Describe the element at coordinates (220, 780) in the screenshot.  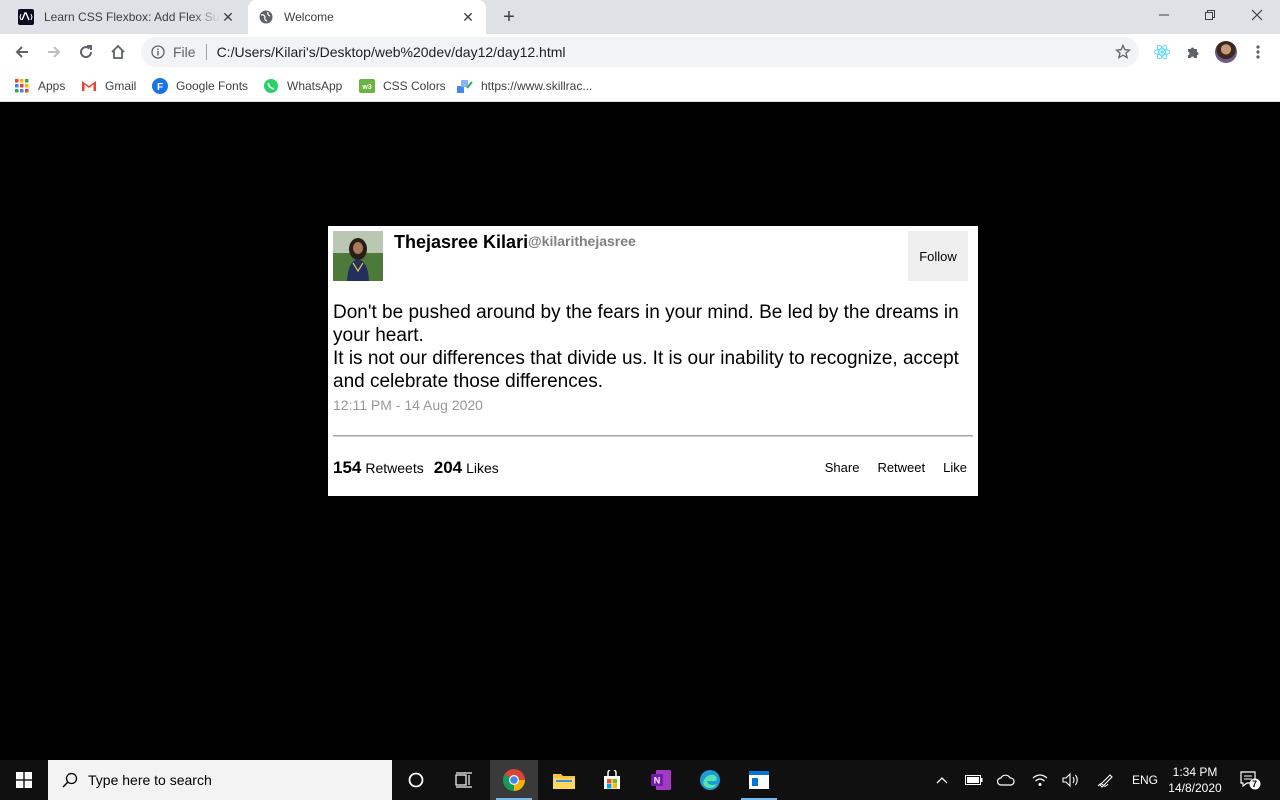
I see `taskbar-search-box: Type here to search` at that location.